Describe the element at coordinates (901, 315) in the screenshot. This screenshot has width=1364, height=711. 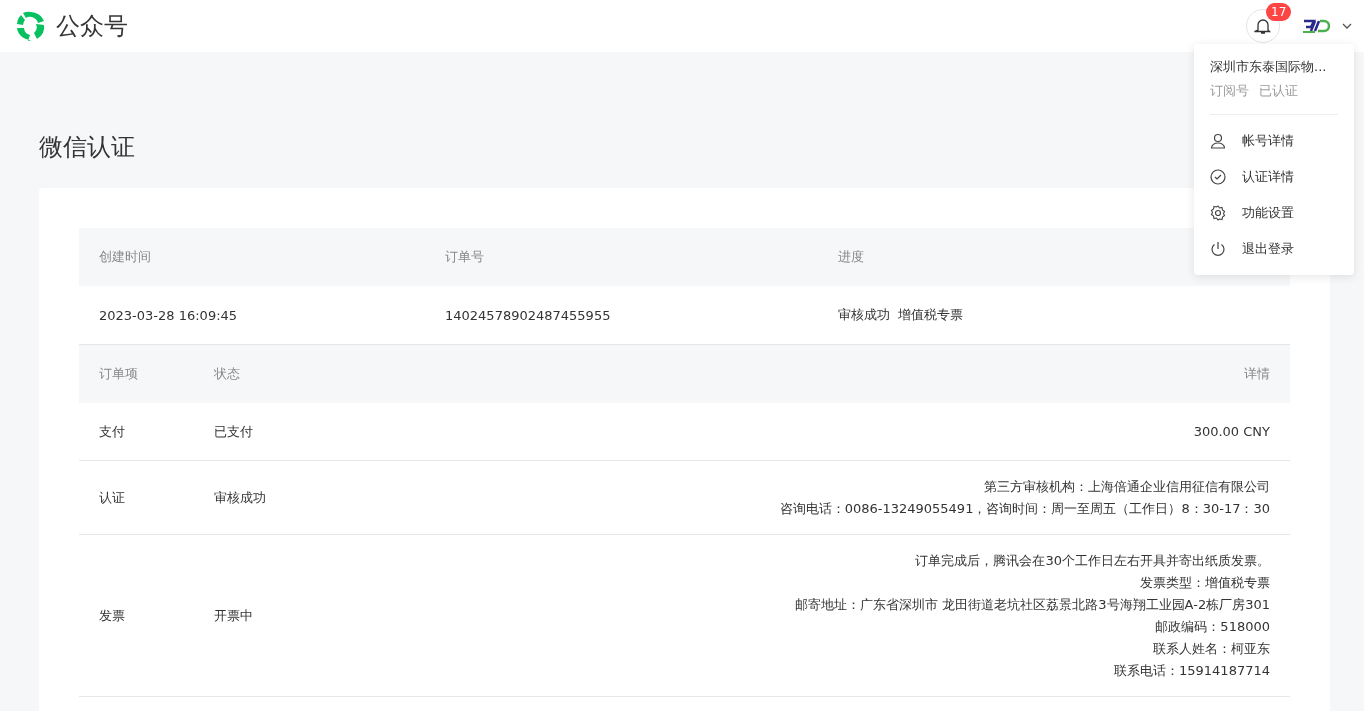
I see `table-cell: 审核成功 增值税专票` at that location.